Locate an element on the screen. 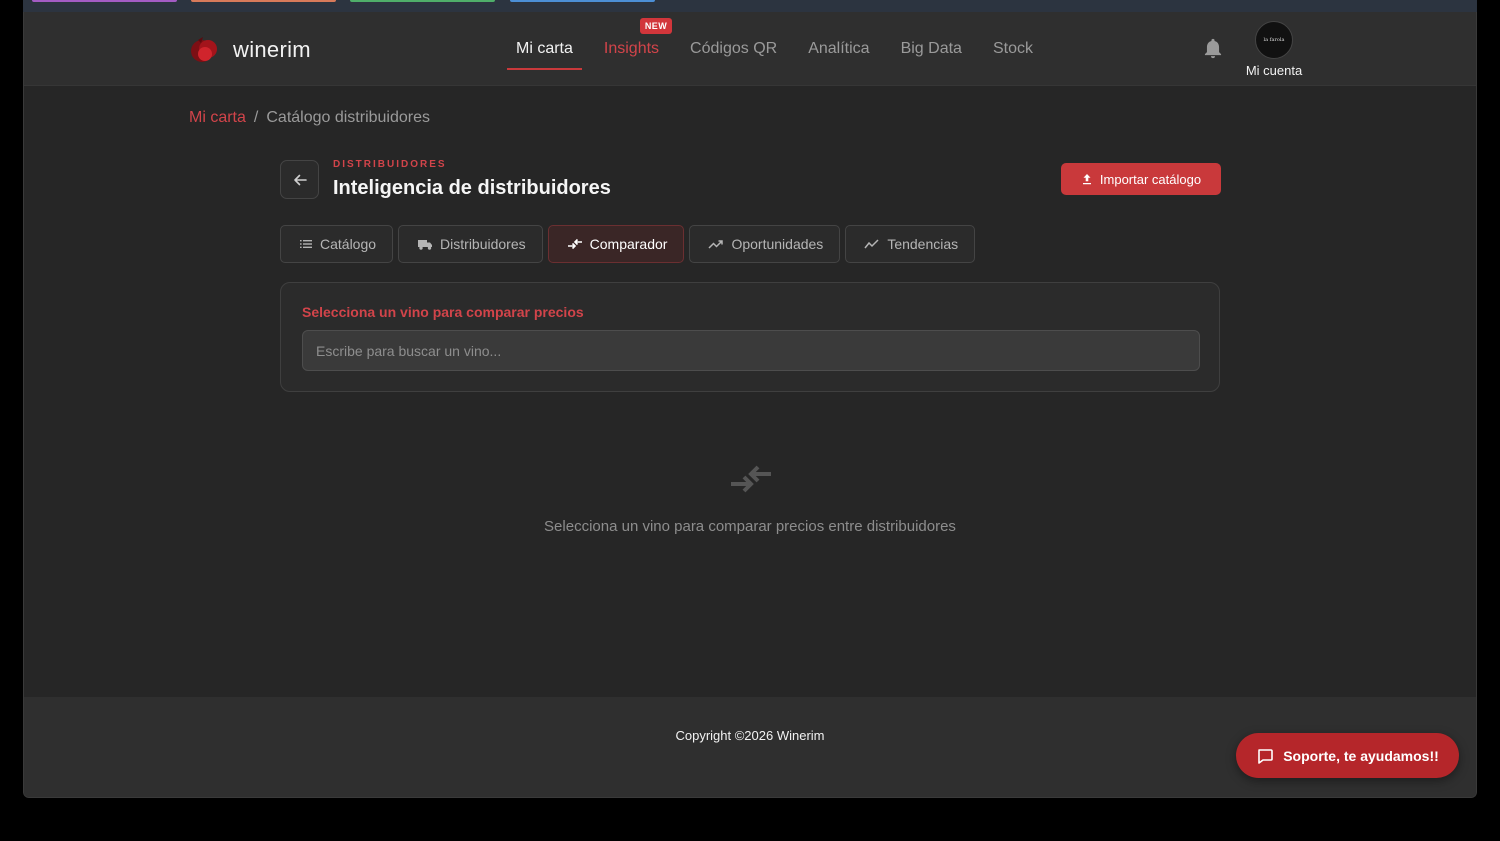 The image size is (1500, 841). import-button-label: Importar catálogo is located at coordinates (1150, 179).